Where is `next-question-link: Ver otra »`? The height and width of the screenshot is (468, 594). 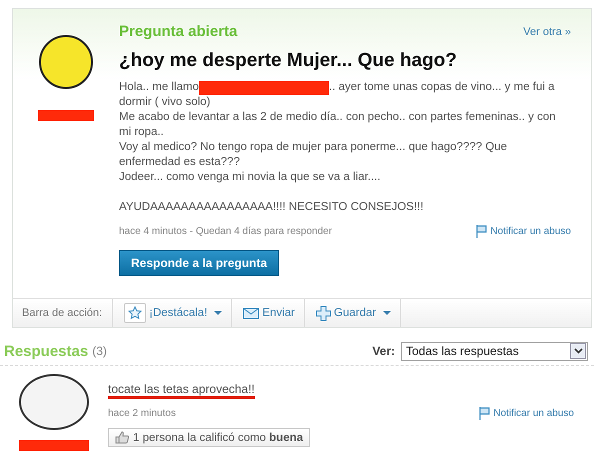
next-question-link: Ver otra » is located at coordinates (547, 32).